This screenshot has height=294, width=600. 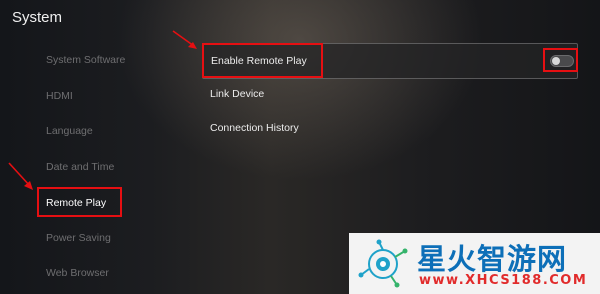 I want to click on watermark: 星火智游网 www.XHCS188.COM, so click(x=474, y=263).